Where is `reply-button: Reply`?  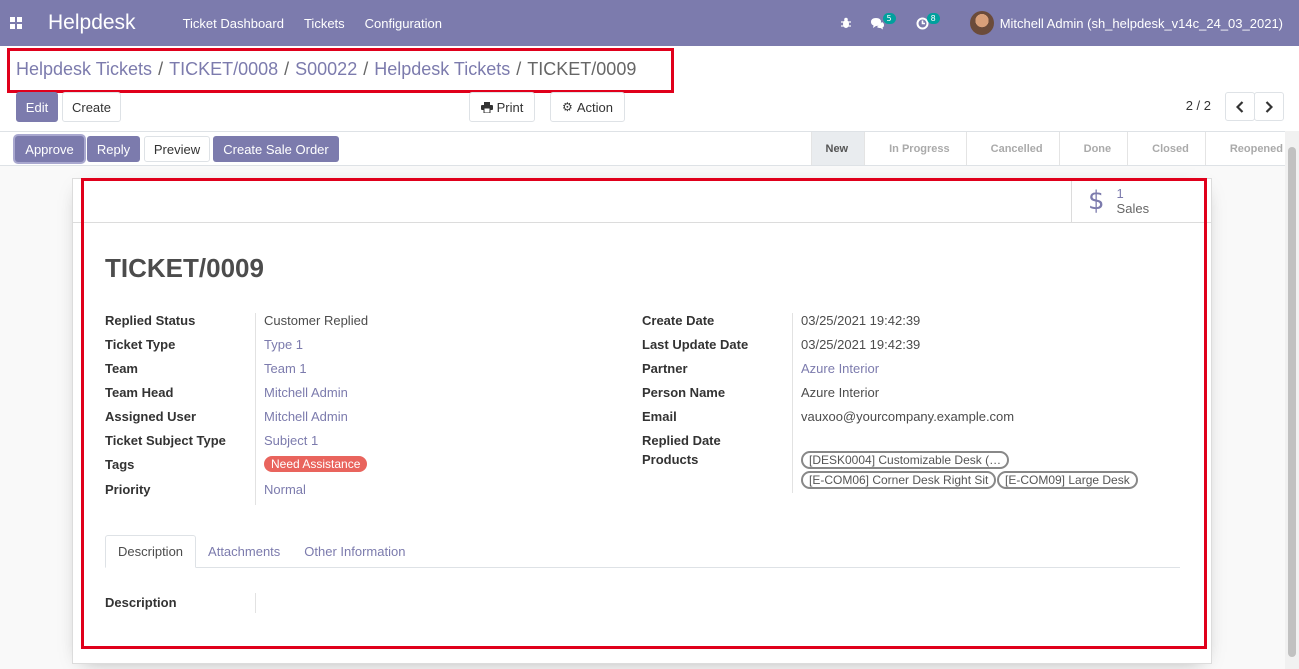
reply-button: Reply is located at coordinates (113, 149).